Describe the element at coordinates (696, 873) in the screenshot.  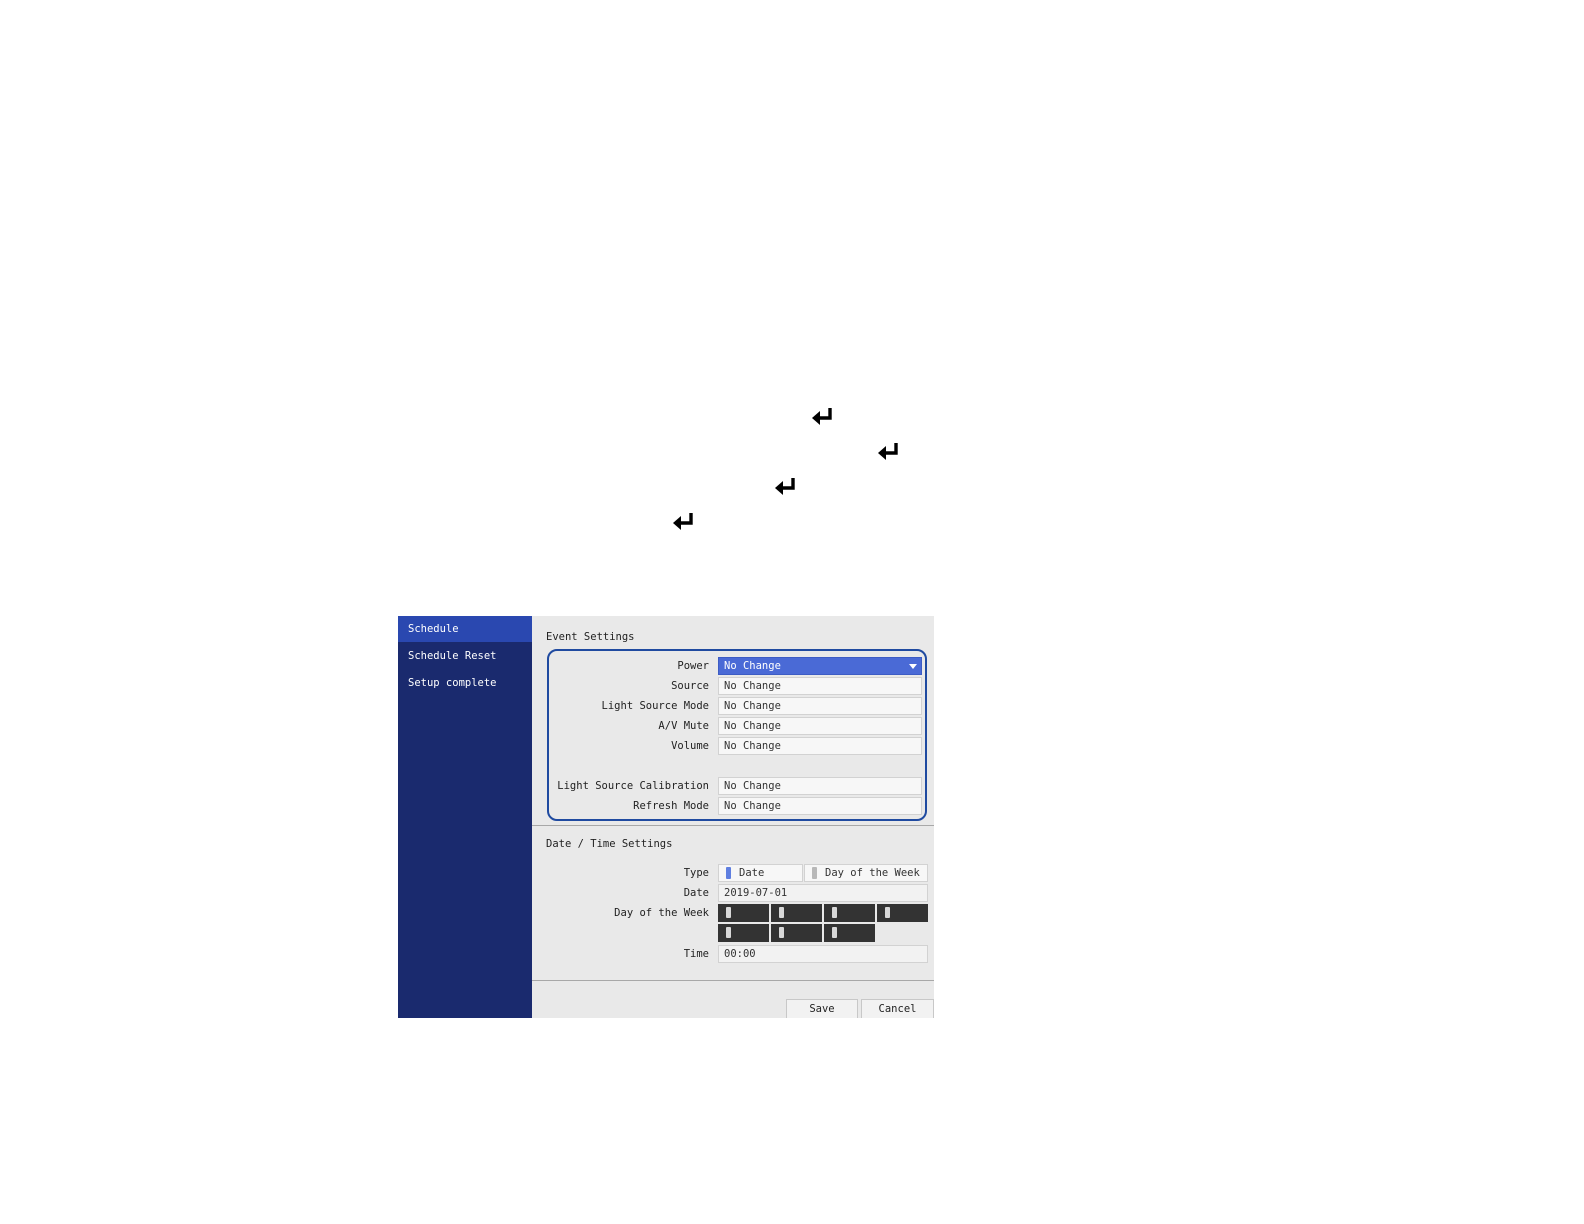
I see `type-label: Type` at that location.